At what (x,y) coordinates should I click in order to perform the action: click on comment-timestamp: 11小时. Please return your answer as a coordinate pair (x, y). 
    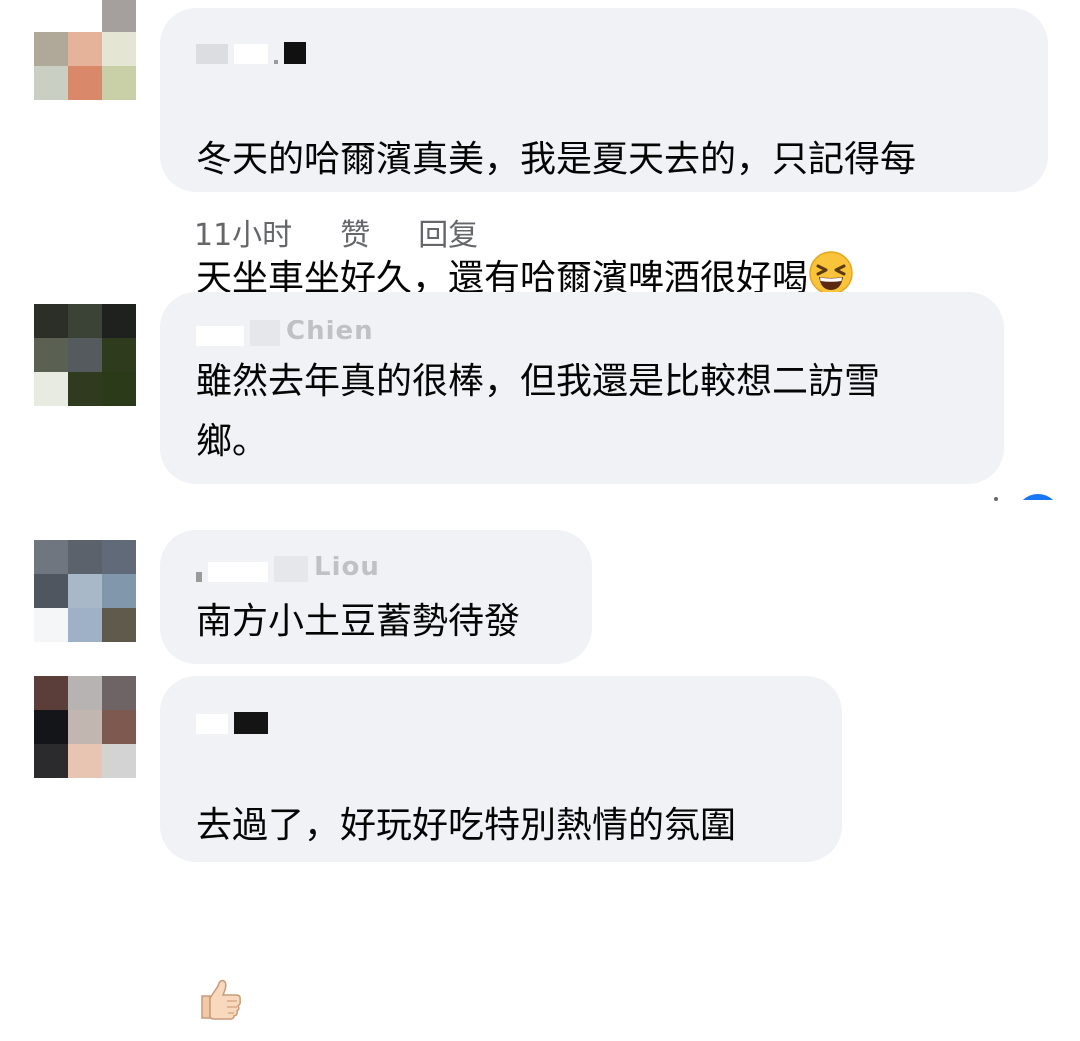
    Looking at the image, I should click on (243, 232).